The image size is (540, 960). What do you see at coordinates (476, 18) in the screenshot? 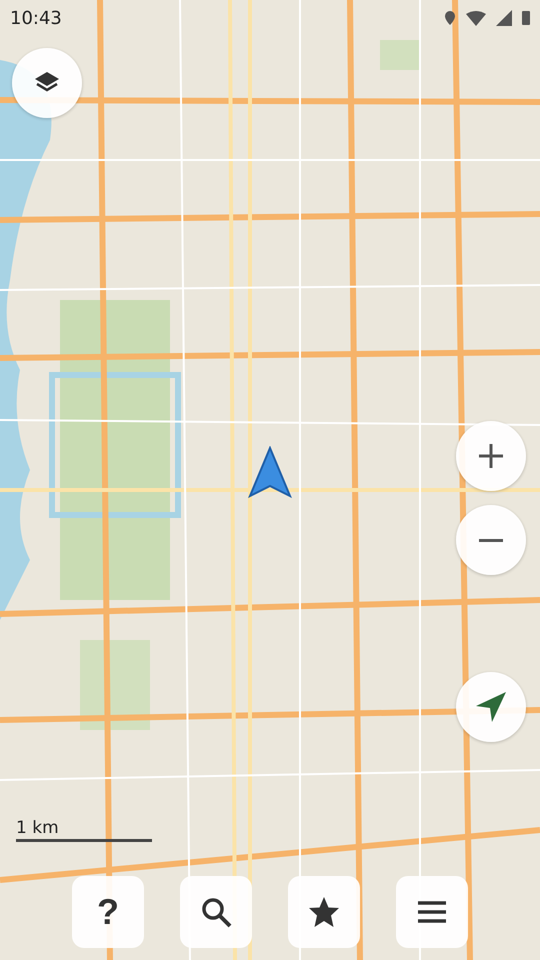
I see `wifi-icon` at bounding box center [476, 18].